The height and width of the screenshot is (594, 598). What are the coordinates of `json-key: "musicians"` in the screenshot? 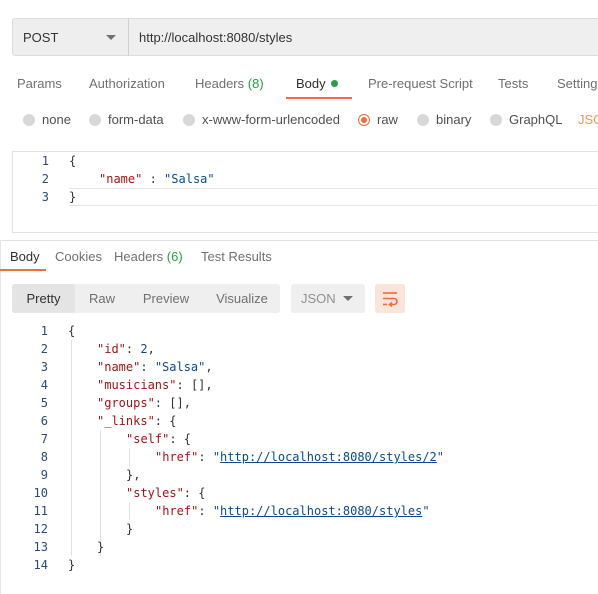 It's located at (137, 385).